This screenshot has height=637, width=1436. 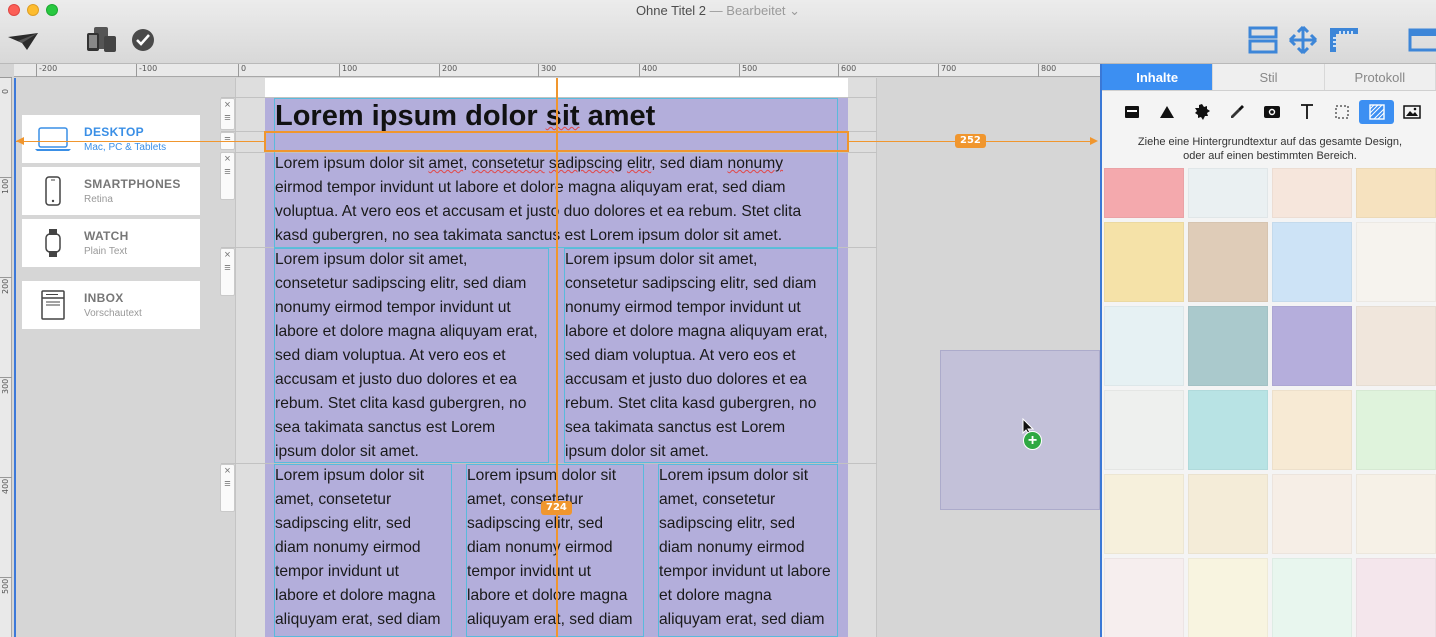 I want to click on selection-edge, so click(x=15, y=357).